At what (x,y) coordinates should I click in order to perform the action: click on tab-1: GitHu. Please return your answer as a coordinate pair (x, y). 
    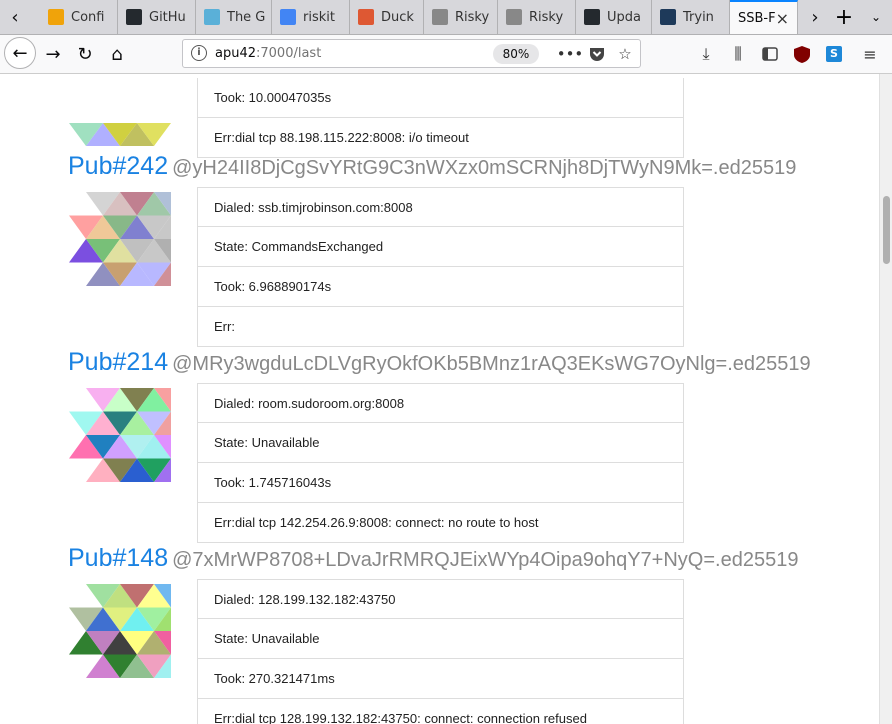
    Looking at the image, I should click on (157, 17).